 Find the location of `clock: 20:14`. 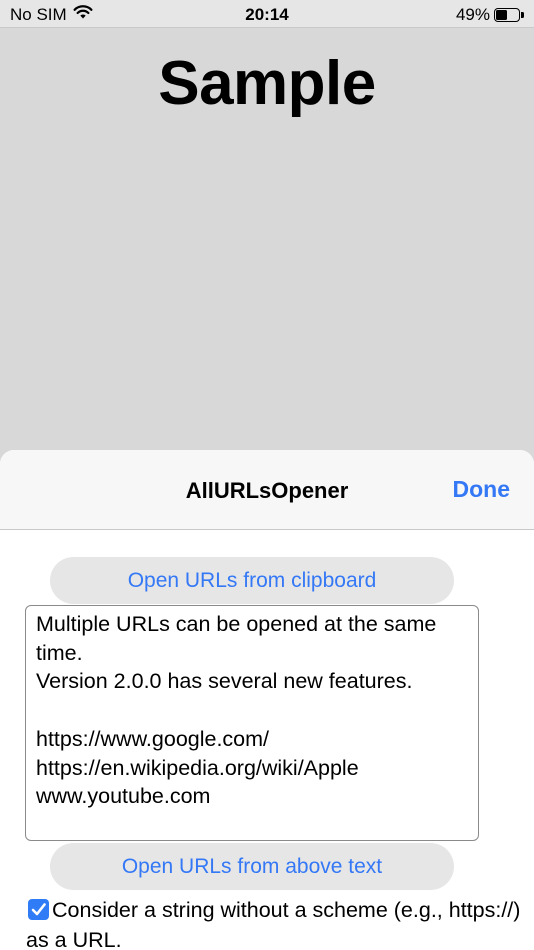

clock: 20:14 is located at coordinates (267, 14).